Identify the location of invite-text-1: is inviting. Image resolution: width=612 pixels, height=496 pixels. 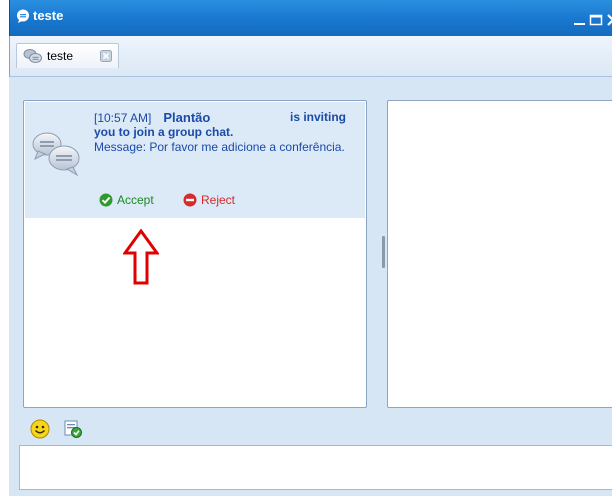
(318, 117).